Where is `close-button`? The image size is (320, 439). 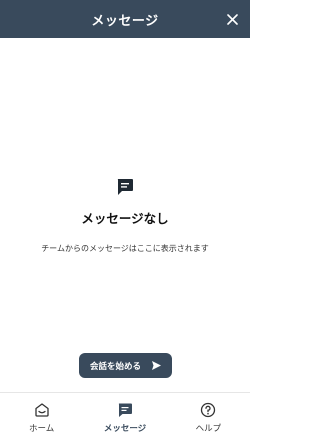 close-button is located at coordinates (232, 19).